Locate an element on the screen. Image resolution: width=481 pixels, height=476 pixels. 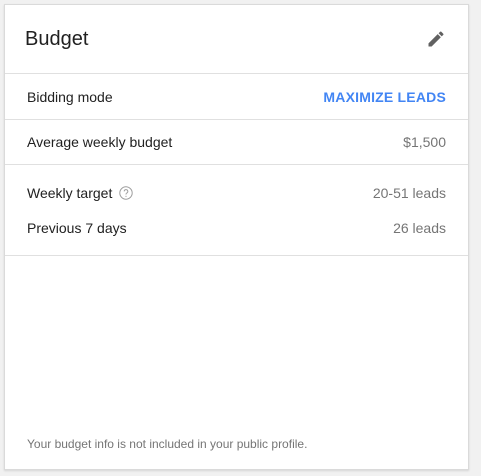
weekly-target-label: Weekly target is located at coordinates (70, 192).